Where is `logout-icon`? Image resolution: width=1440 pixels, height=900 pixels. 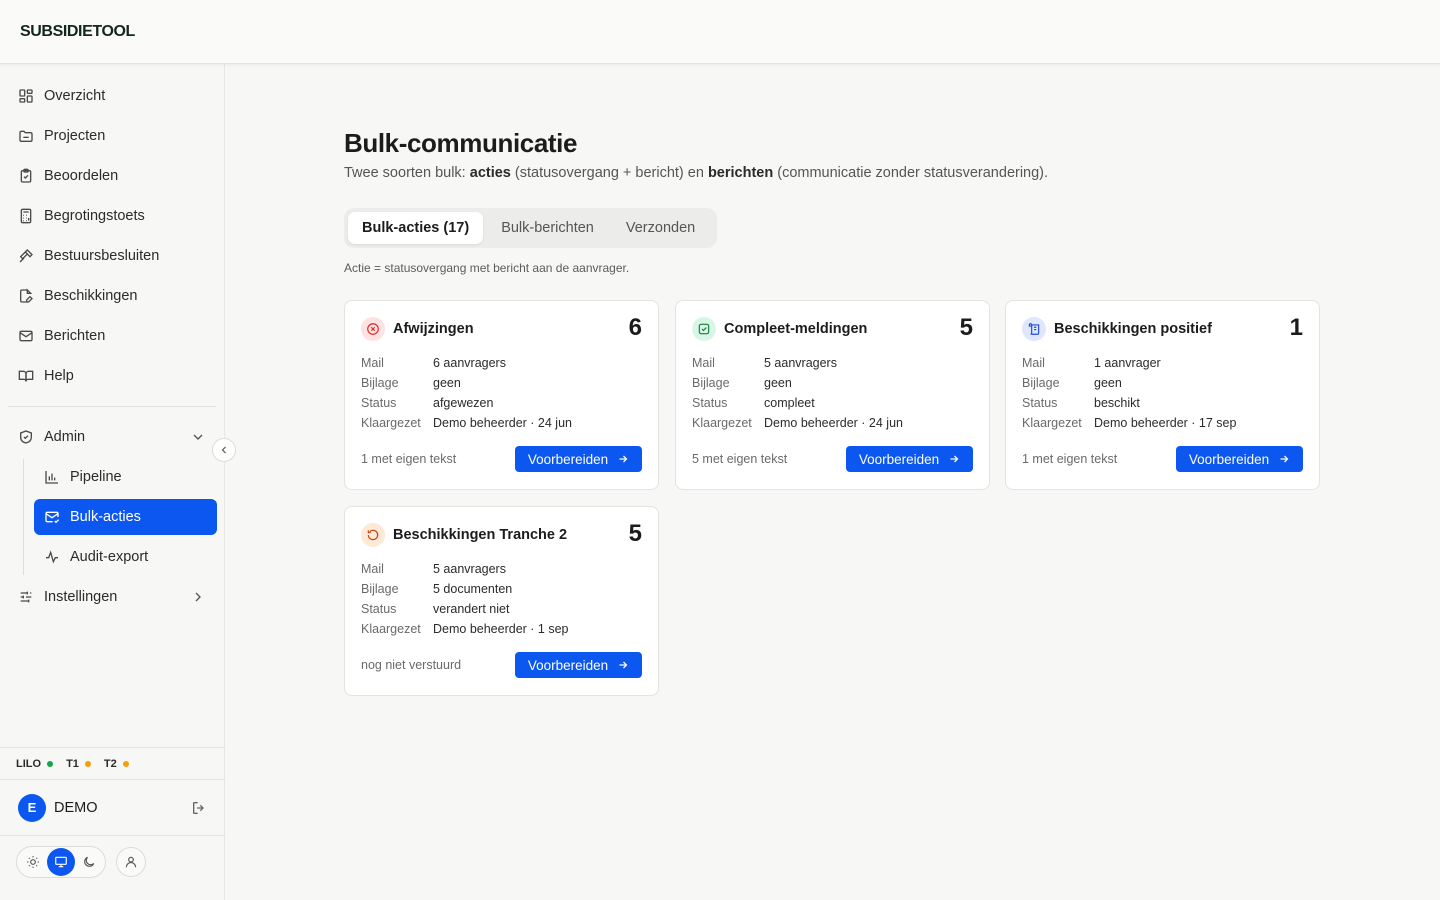 logout-icon is located at coordinates (199, 808).